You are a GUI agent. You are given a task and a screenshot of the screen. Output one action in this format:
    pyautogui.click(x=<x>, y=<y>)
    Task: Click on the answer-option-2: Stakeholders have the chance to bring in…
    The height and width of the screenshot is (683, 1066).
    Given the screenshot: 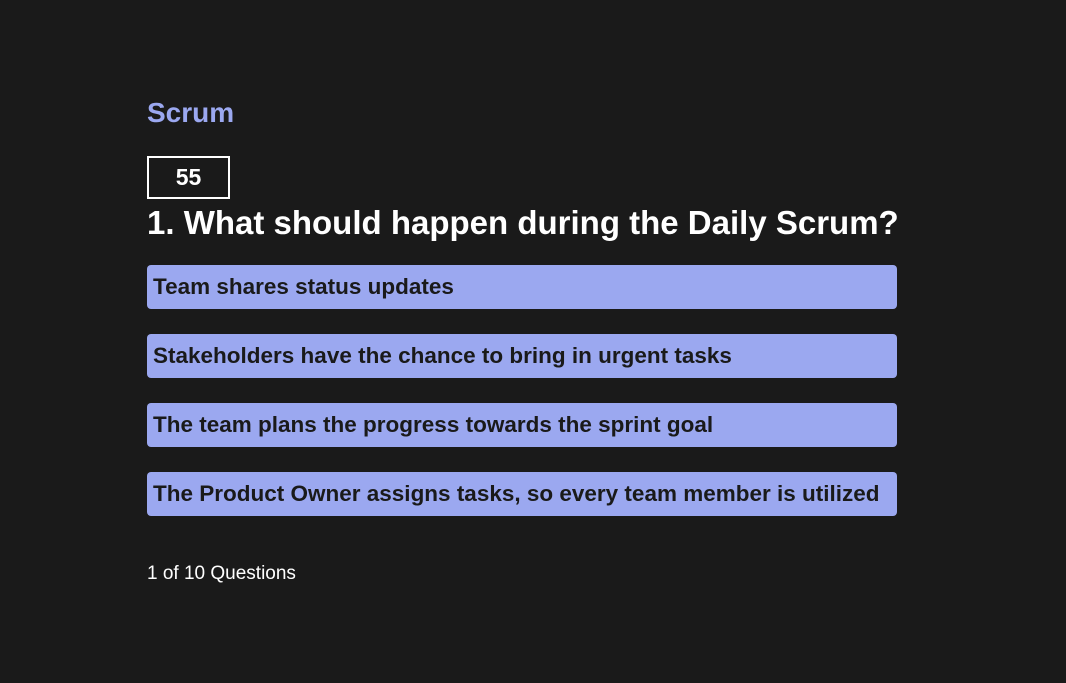 What is the action you would take?
    pyautogui.click(x=522, y=356)
    